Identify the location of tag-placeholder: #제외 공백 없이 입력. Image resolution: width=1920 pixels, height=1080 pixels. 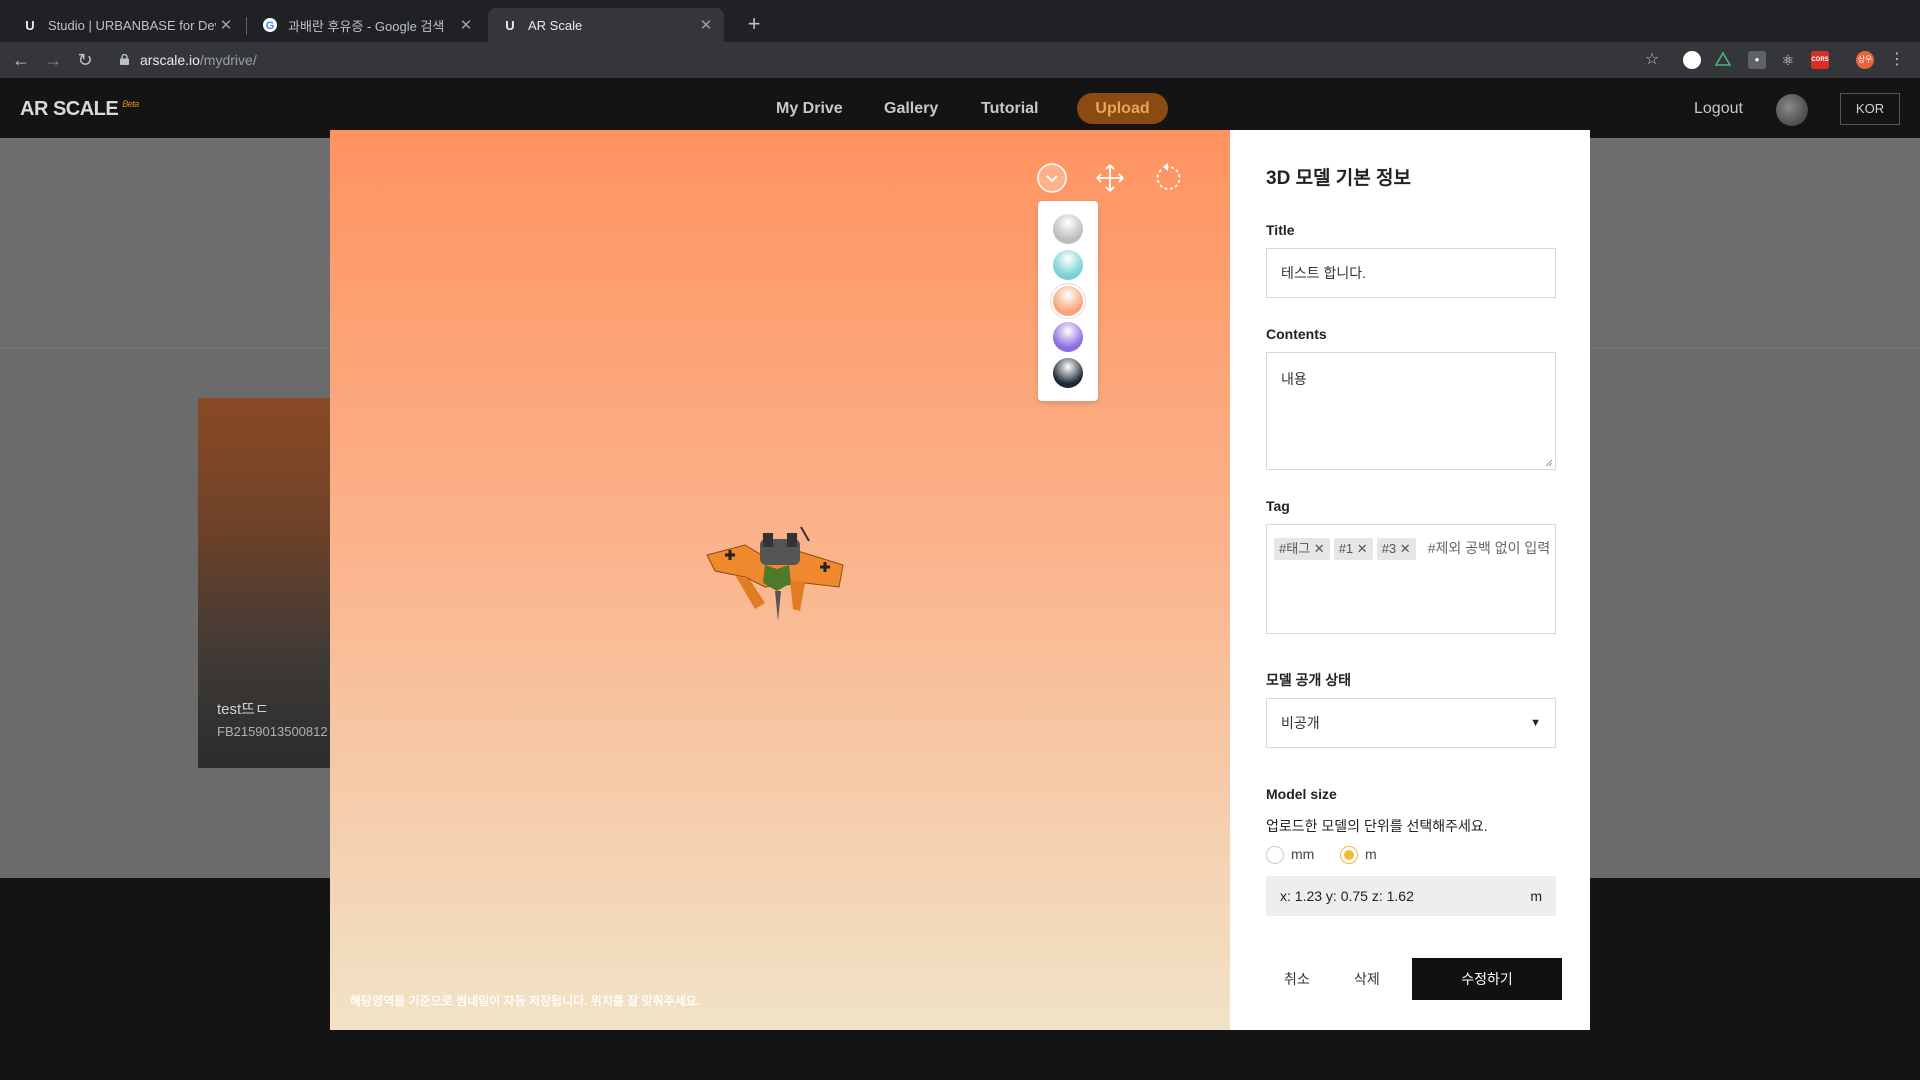
(1489, 548).